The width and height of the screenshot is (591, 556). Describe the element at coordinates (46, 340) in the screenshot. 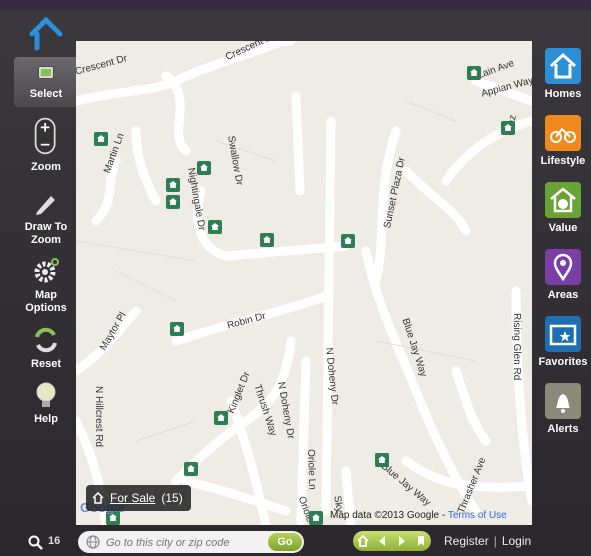

I see `reset-icon` at that location.